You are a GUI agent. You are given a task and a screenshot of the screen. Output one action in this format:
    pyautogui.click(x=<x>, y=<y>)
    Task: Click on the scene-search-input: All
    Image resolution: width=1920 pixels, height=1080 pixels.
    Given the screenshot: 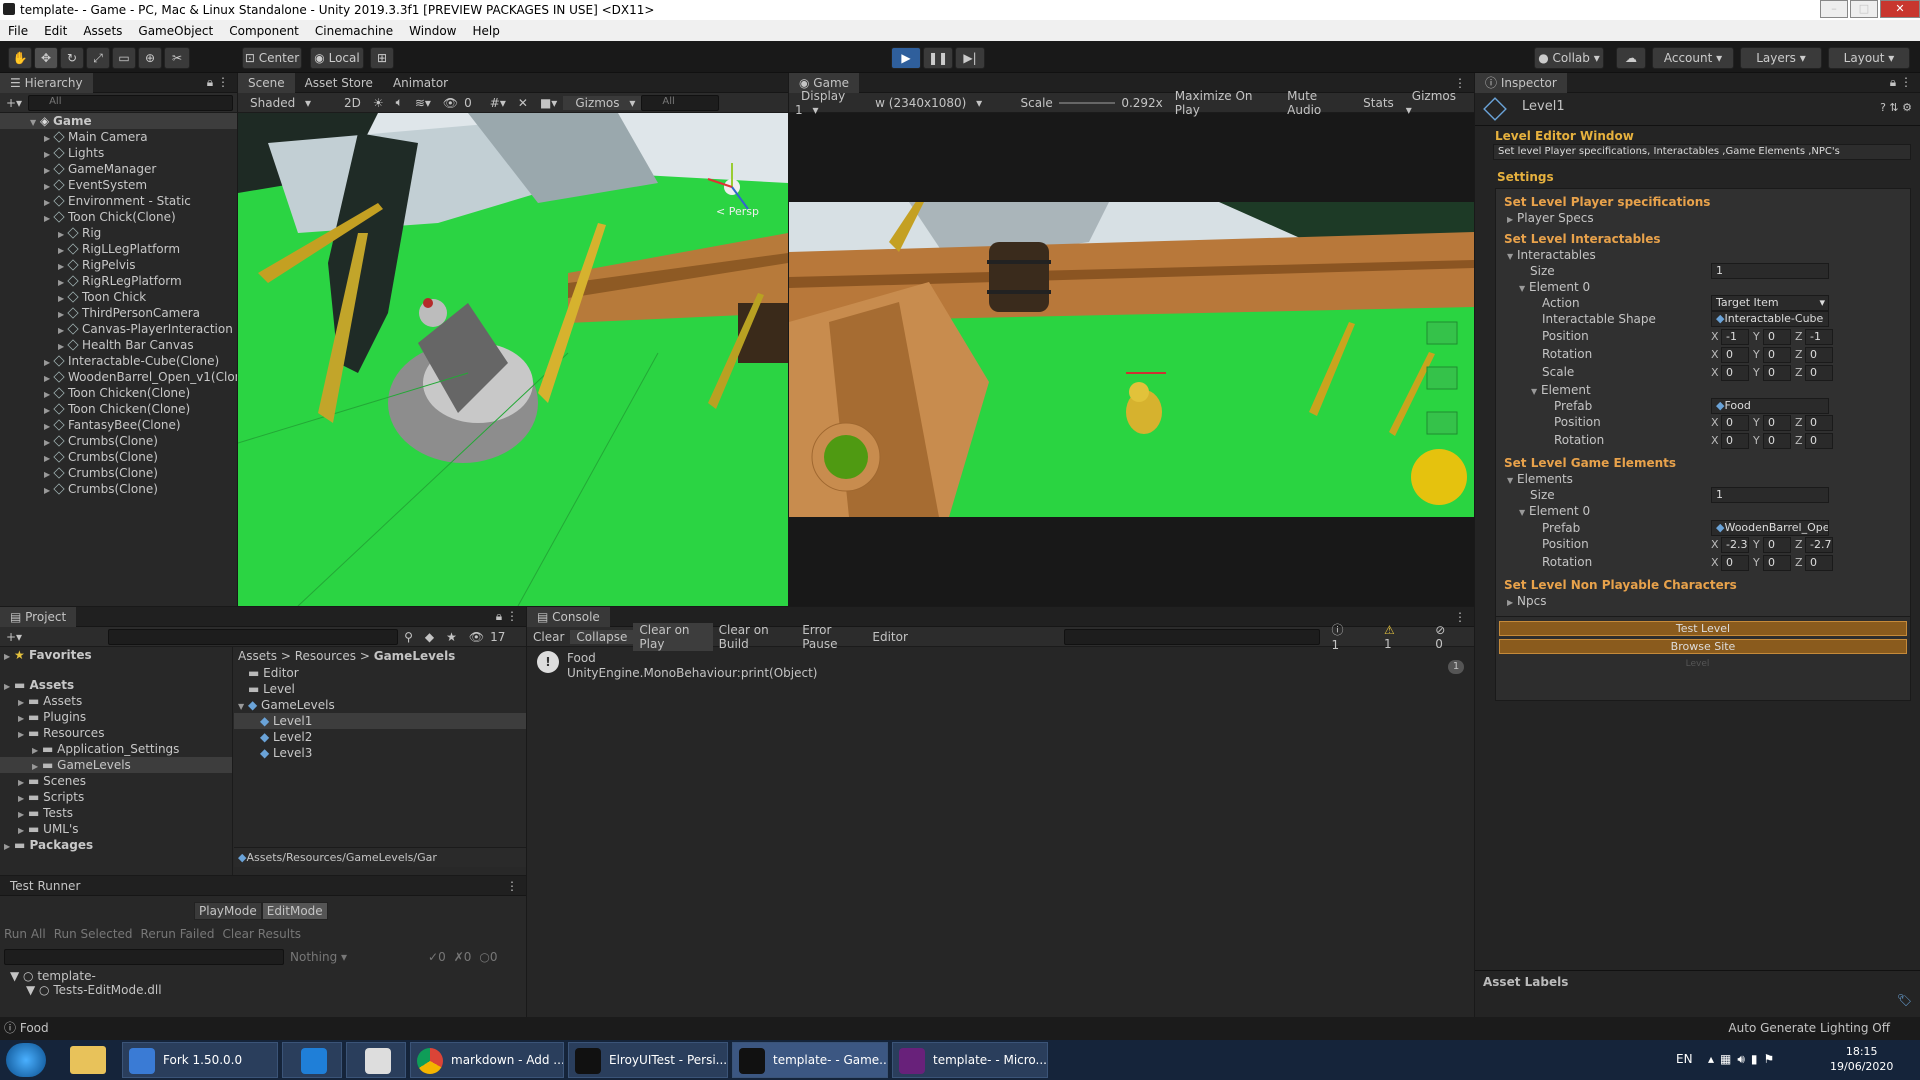 What is the action you would take?
    pyautogui.click(x=680, y=102)
    